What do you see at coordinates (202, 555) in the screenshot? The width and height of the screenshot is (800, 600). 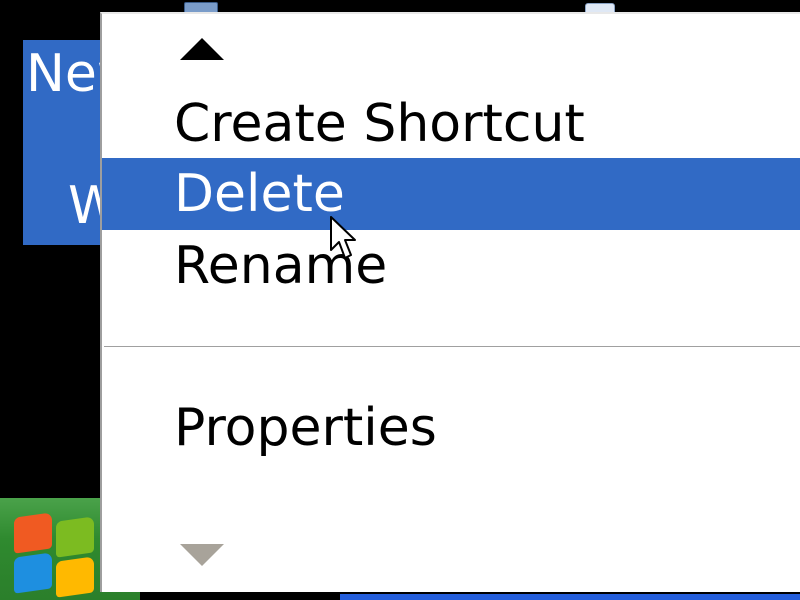 I see `scroll-down-arrow-icon` at bounding box center [202, 555].